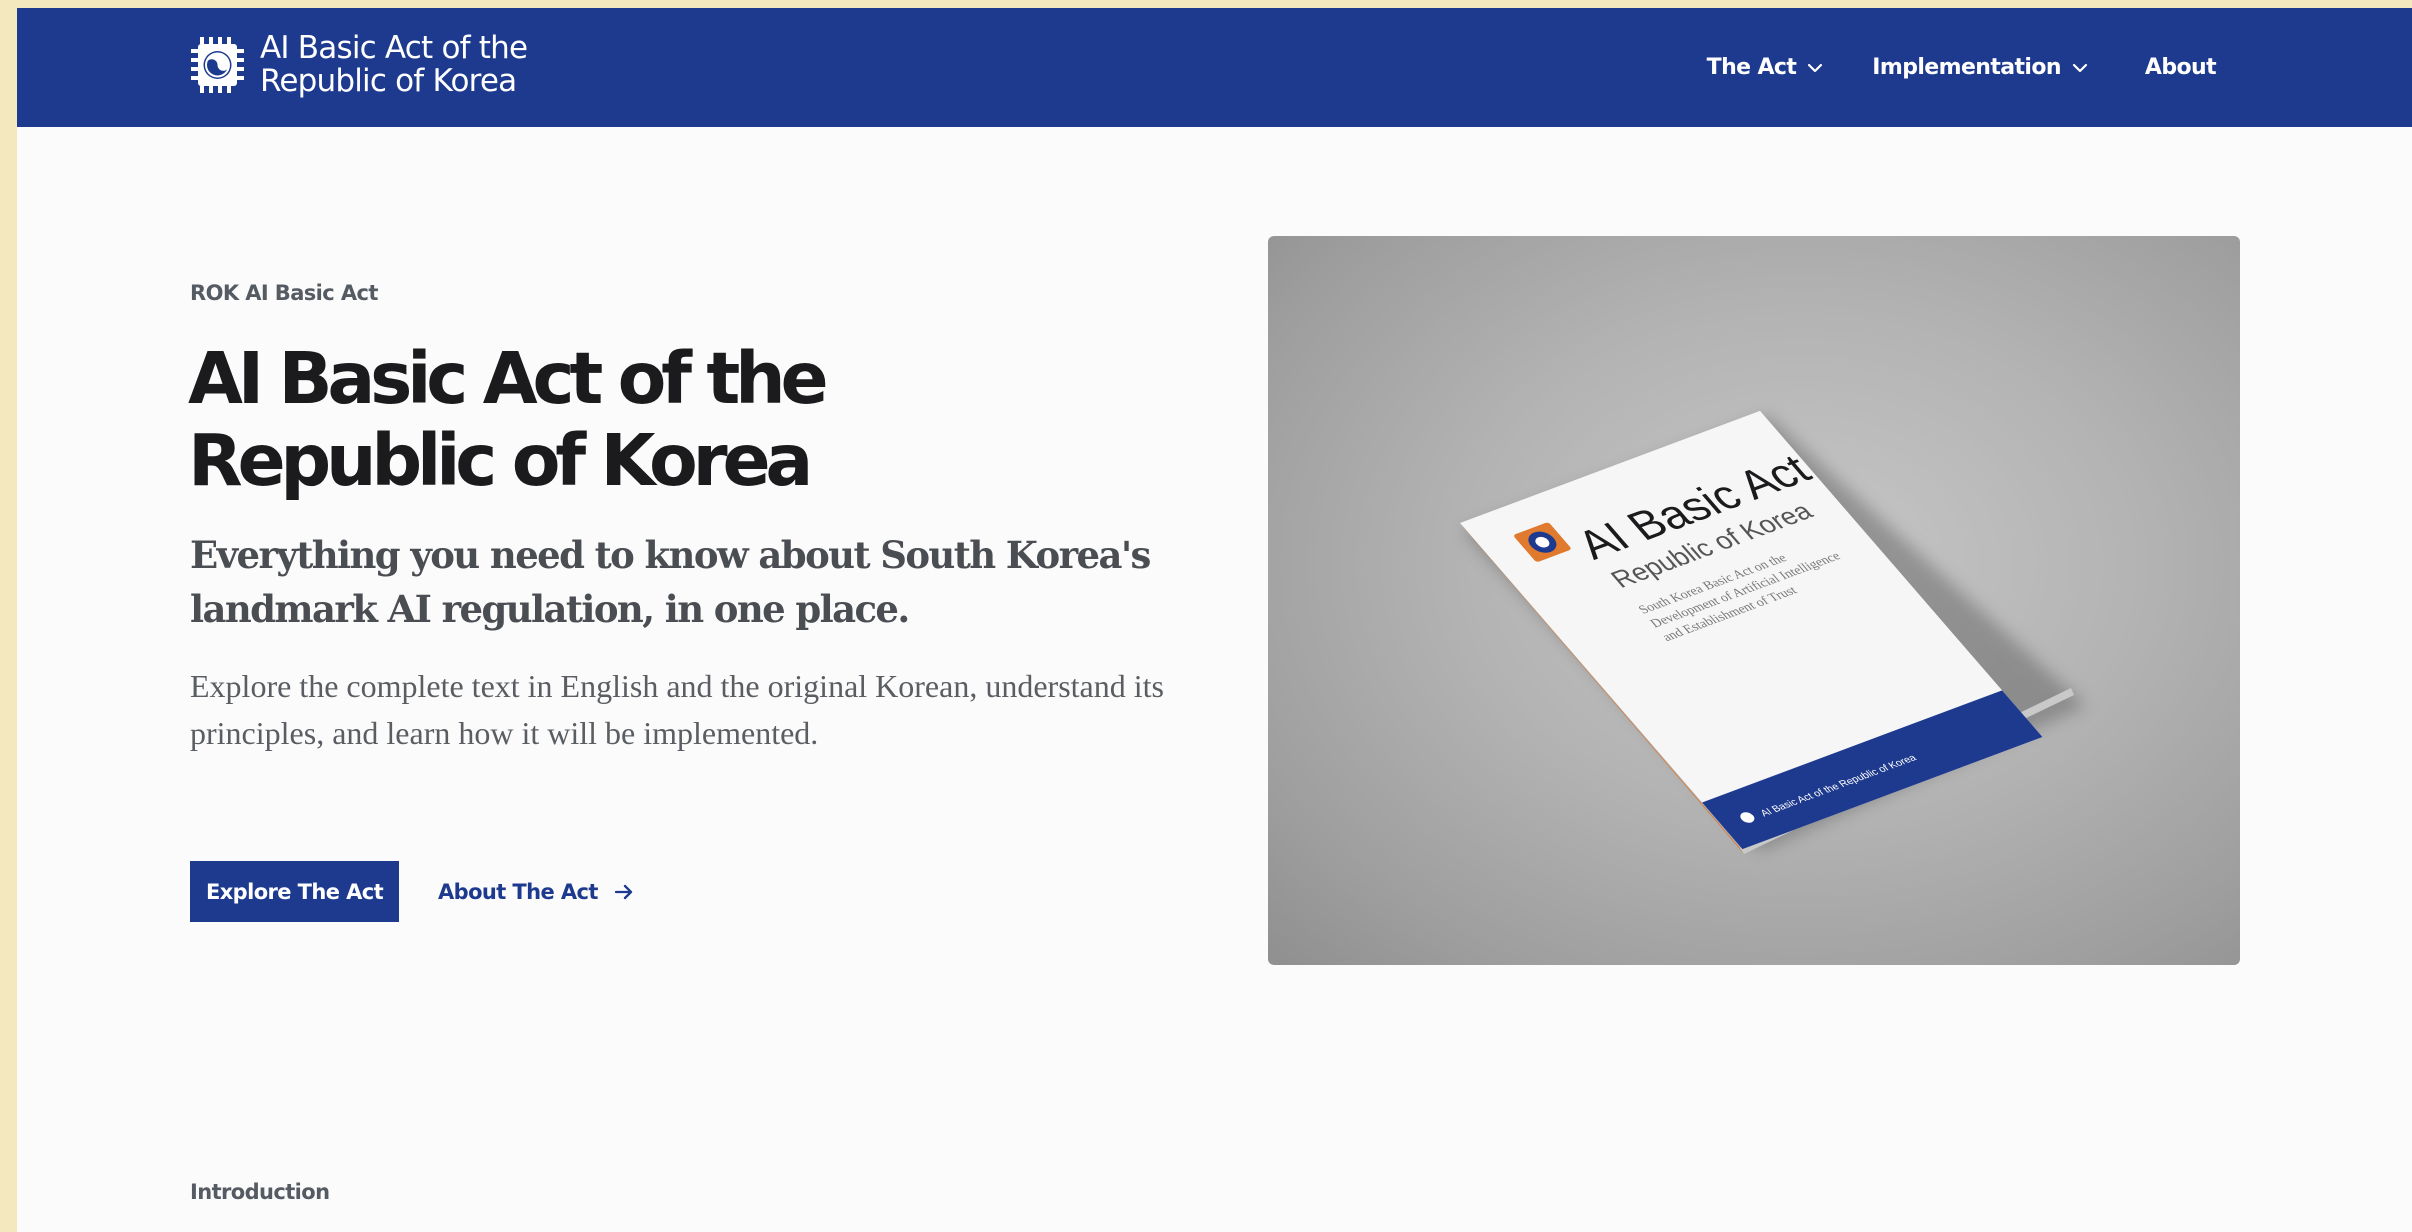 The width and height of the screenshot is (2412, 1232). I want to click on explore-the-act-button: Explore The Act, so click(294, 891).